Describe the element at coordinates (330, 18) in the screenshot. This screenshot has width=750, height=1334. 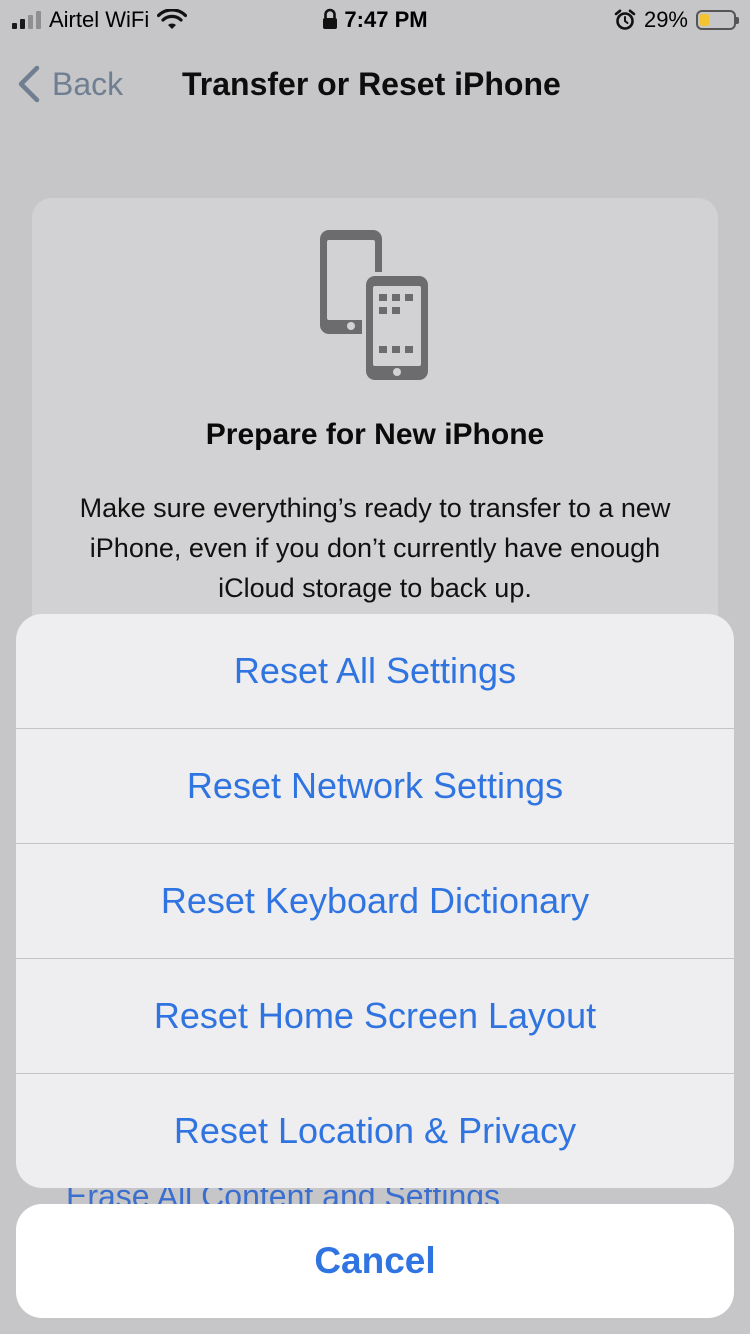
I see `lock-icon` at that location.